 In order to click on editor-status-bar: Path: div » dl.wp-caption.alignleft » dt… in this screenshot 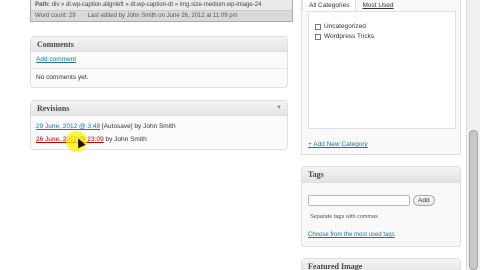, I will do `click(161, 11)`.